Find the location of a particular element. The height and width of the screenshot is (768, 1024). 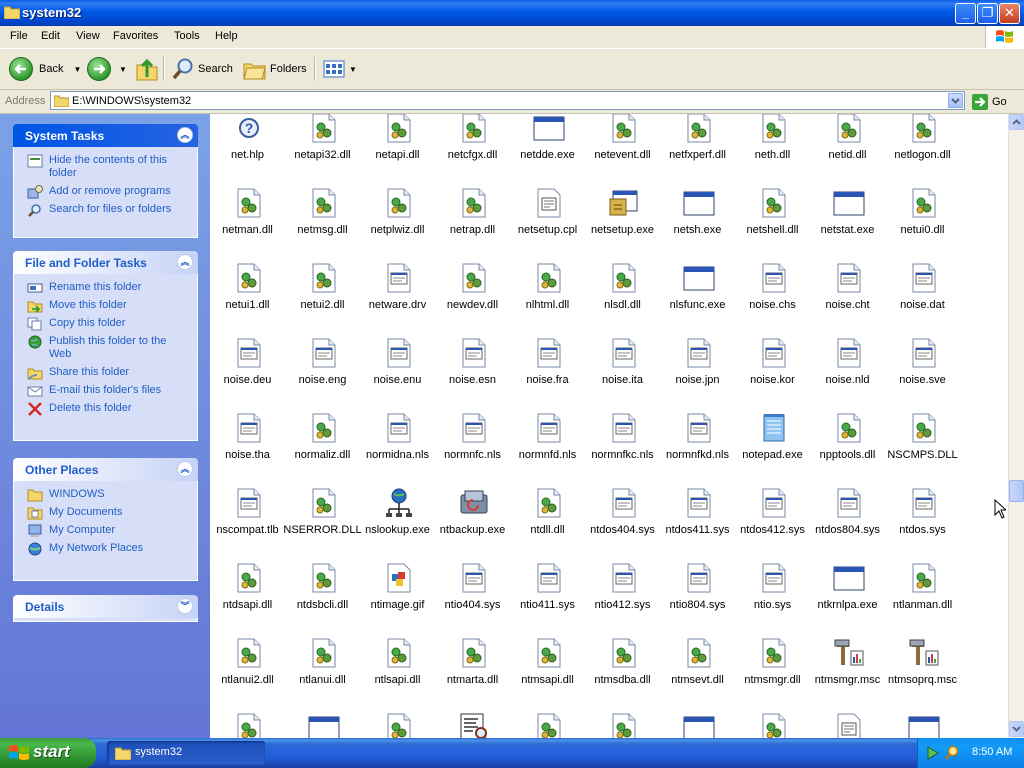

file-item: noise.ita is located at coordinates (622, 349).